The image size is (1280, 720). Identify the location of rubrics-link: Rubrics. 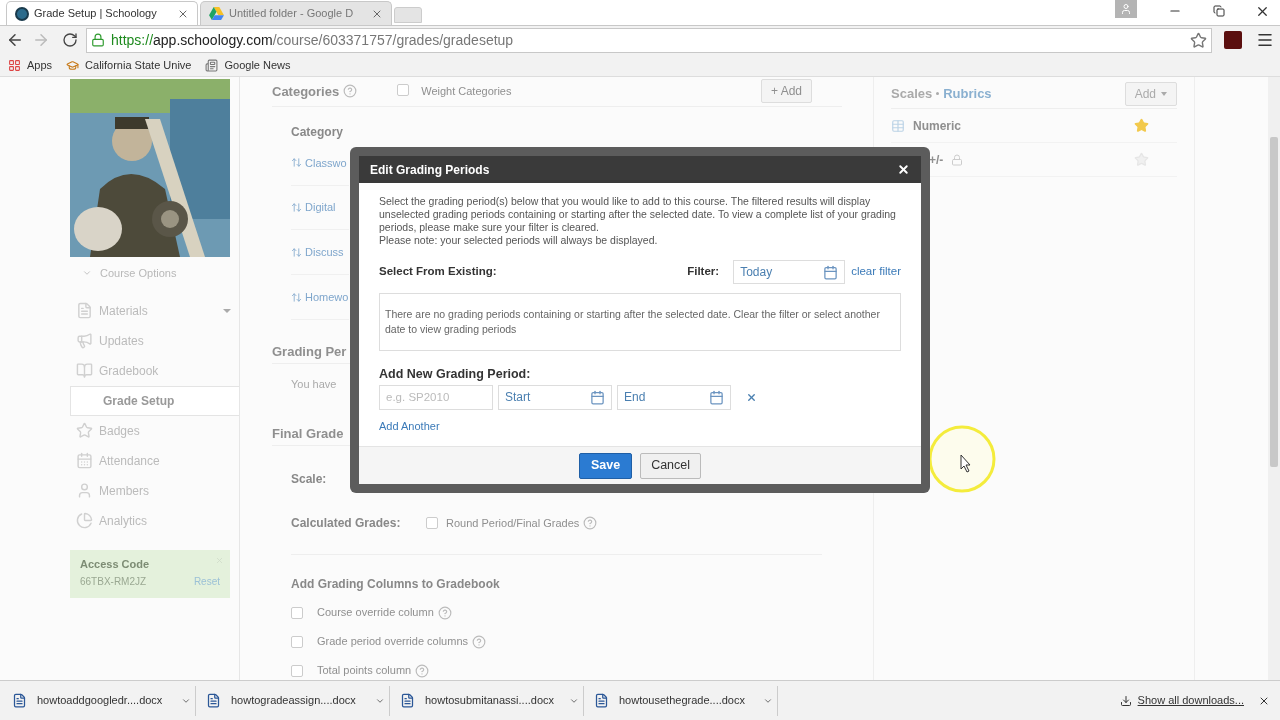
(967, 93).